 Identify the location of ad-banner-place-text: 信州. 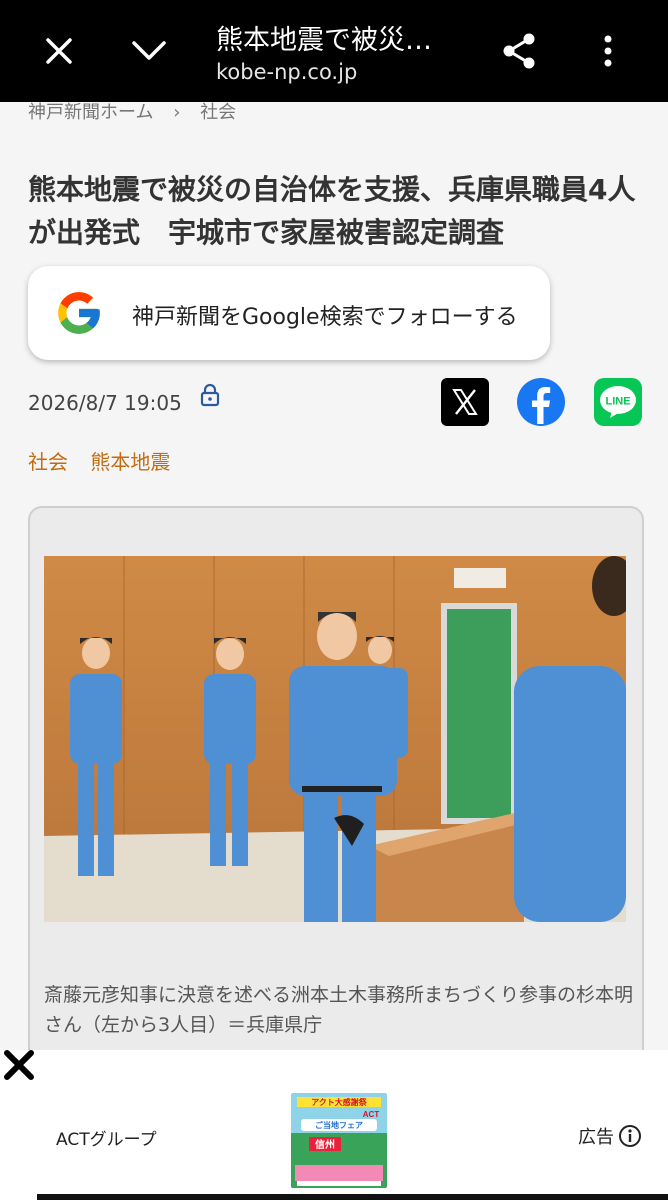
(325, 1144).